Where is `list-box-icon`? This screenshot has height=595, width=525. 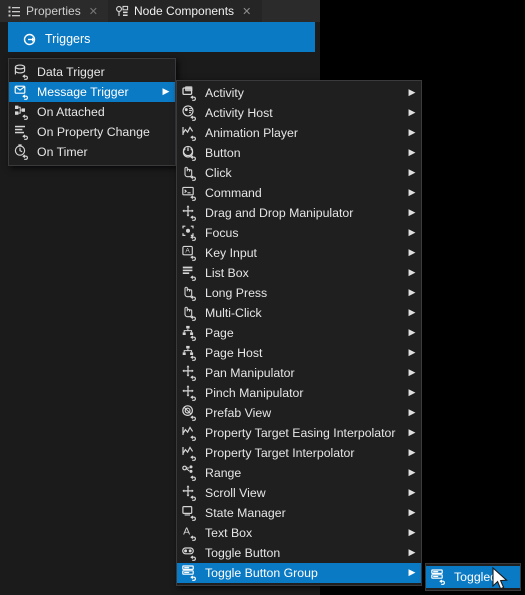 list-box-icon is located at coordinates (190, 273).